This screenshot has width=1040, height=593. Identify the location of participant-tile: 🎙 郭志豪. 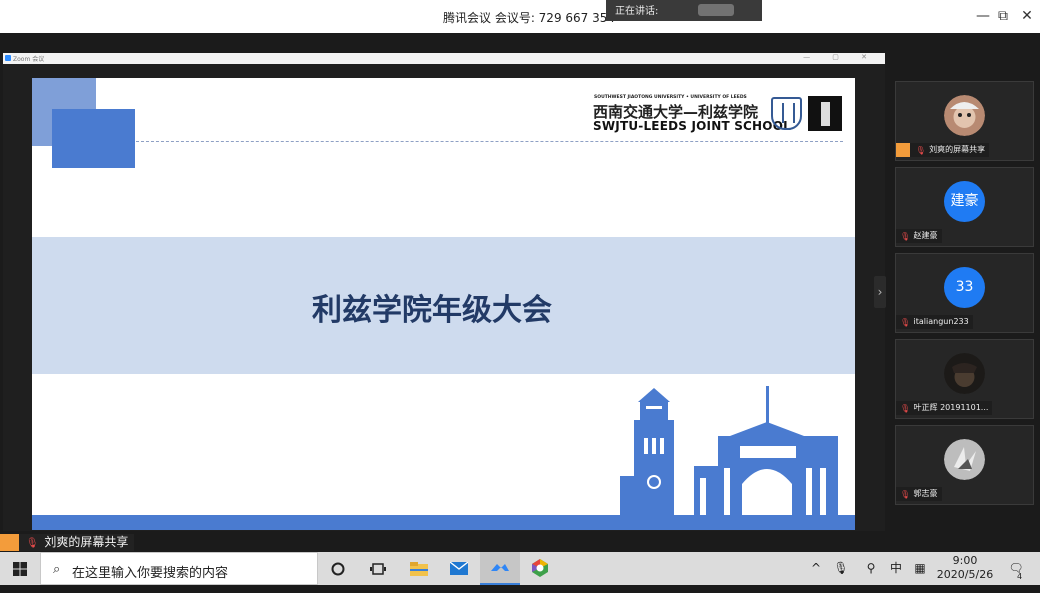
(964, 465).